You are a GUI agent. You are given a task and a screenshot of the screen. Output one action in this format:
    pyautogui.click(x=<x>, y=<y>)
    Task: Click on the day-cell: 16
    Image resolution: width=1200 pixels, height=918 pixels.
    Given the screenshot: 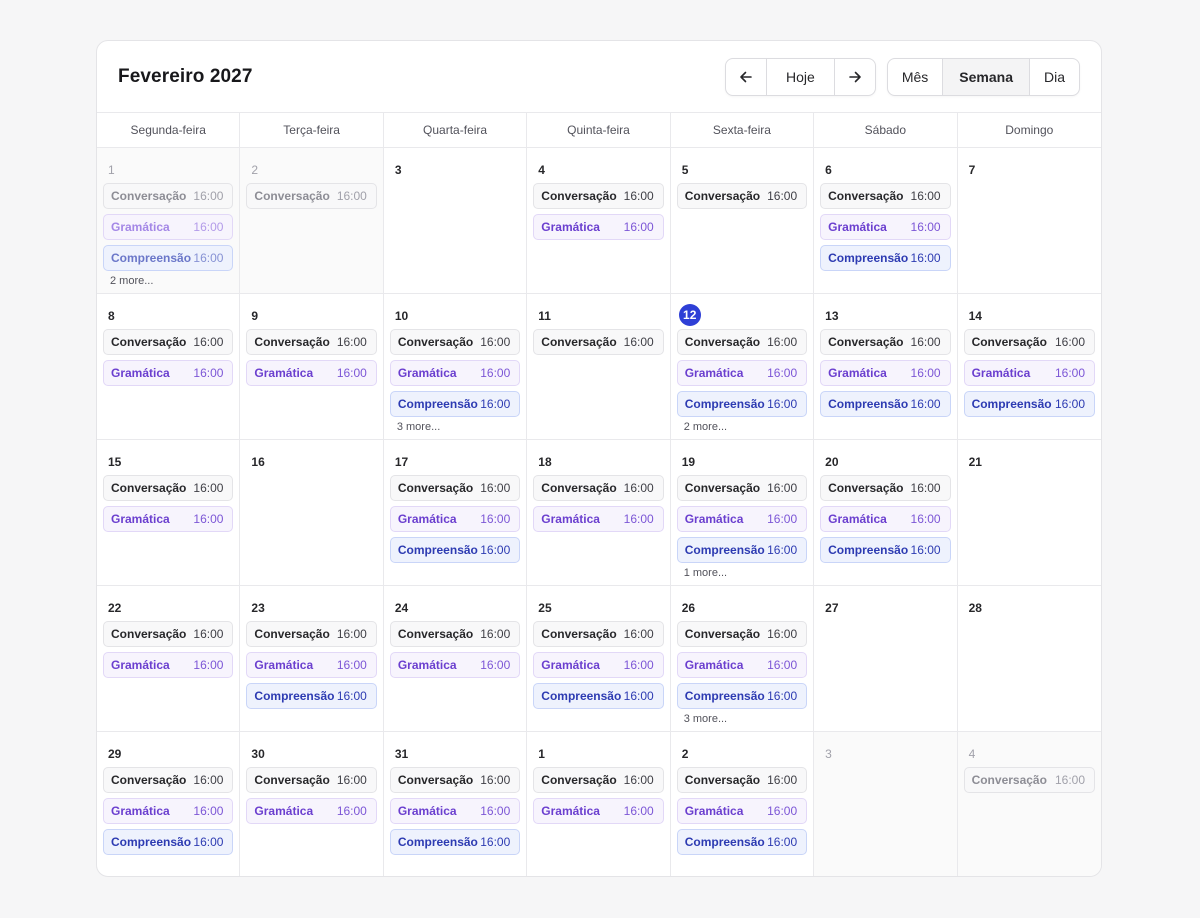 What is the action you would take?
    pyautogui.click(x=312, y=513)
    